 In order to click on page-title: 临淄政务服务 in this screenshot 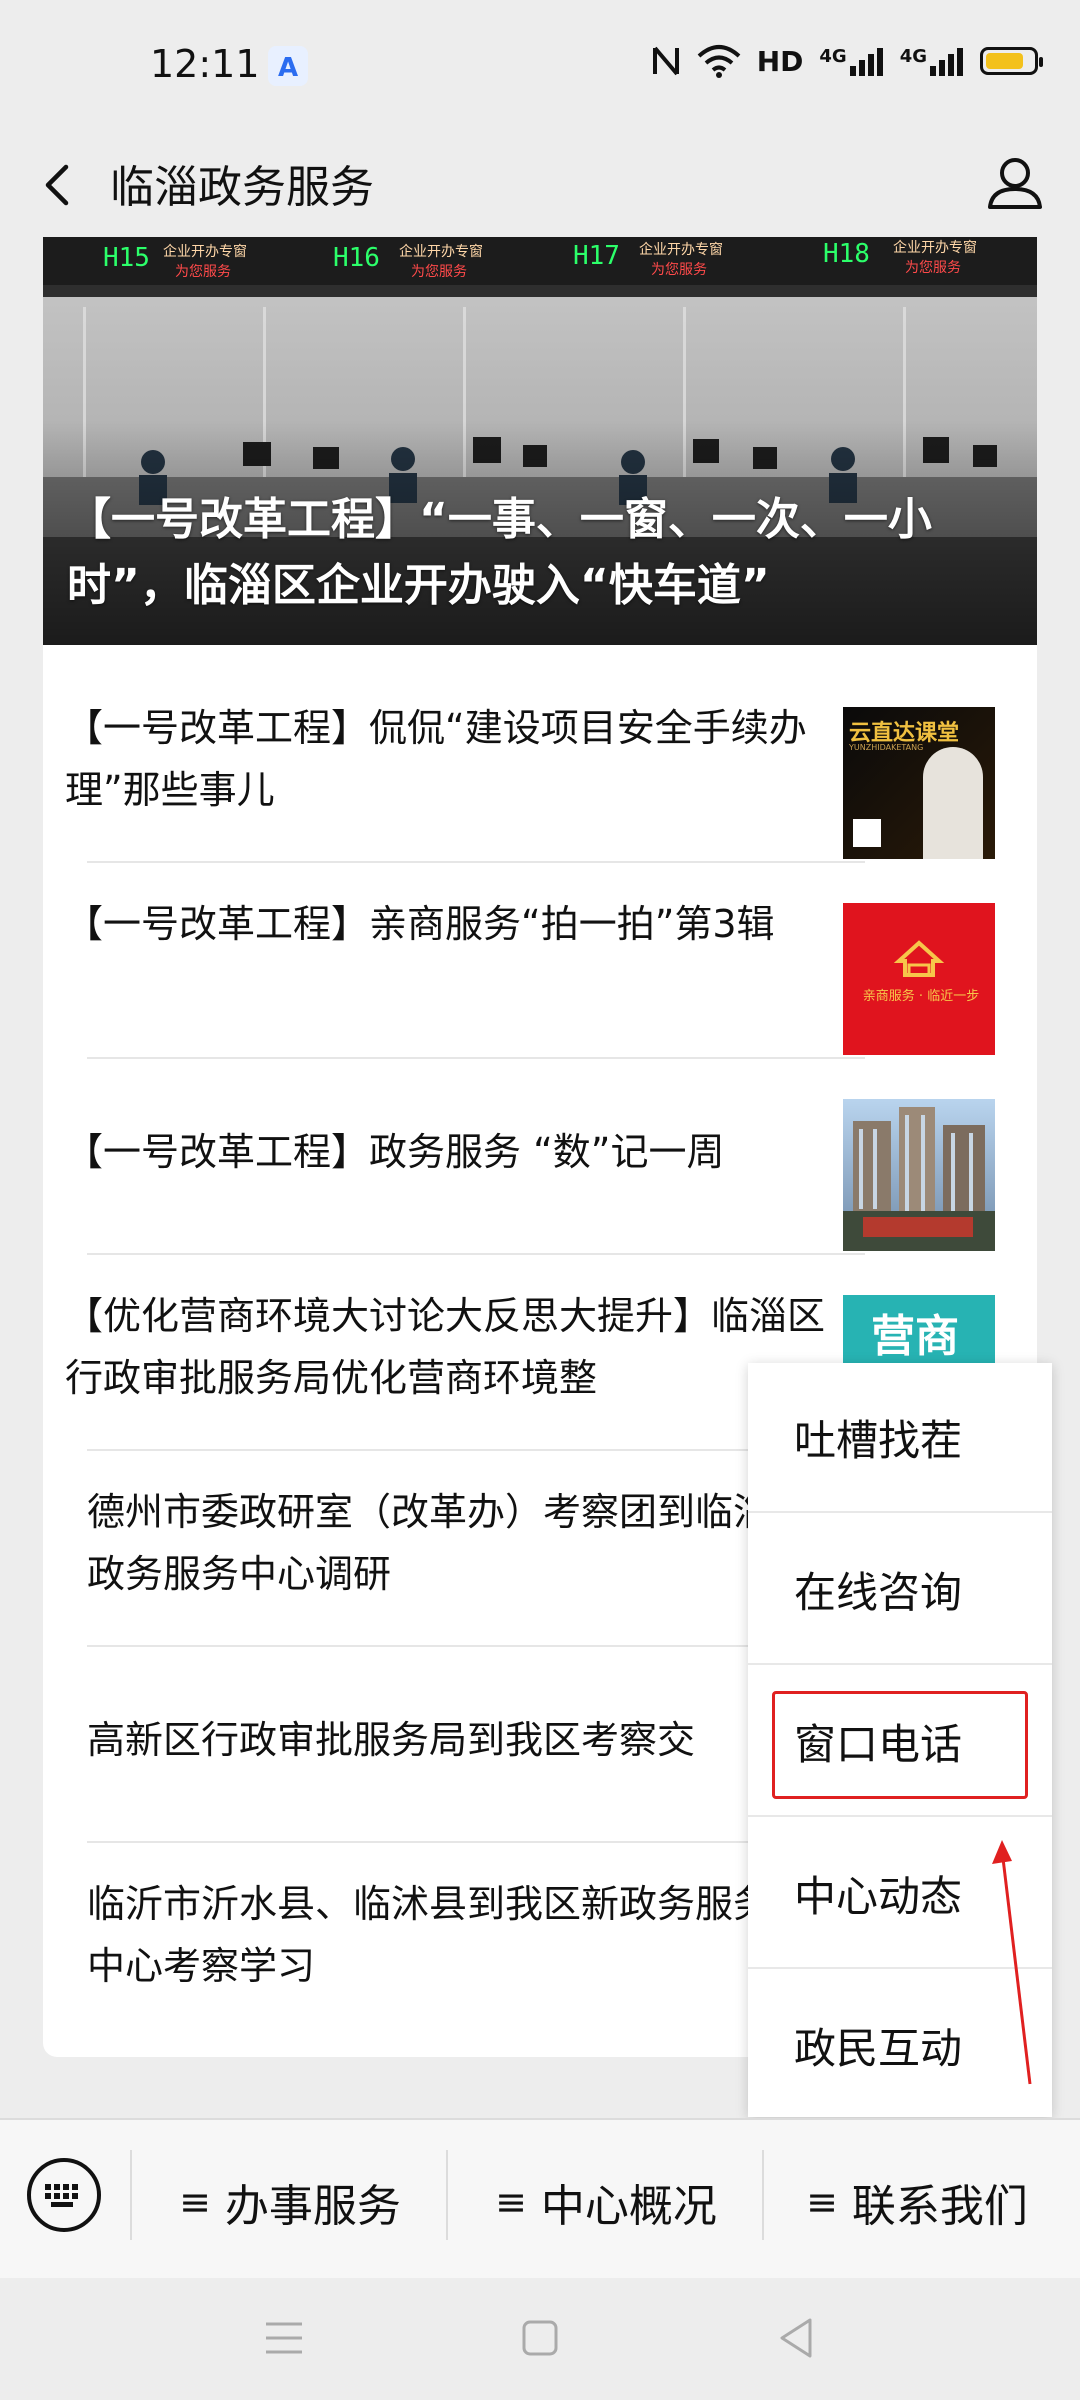, I will do `click(242, 187)`.